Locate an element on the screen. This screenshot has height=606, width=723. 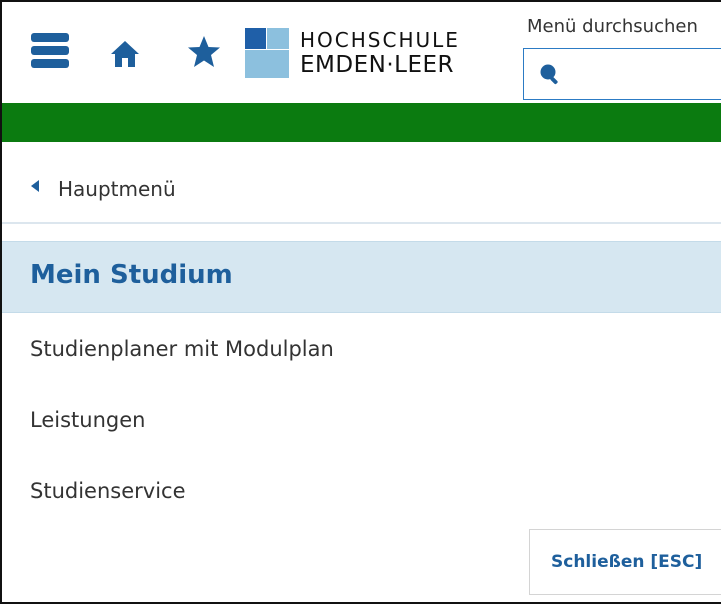
search-field is located at coordinates (622, 74).